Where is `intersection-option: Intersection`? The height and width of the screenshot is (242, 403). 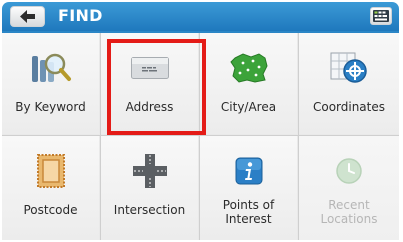 intersection-option: Intersection is located at coordinates (149, 188).